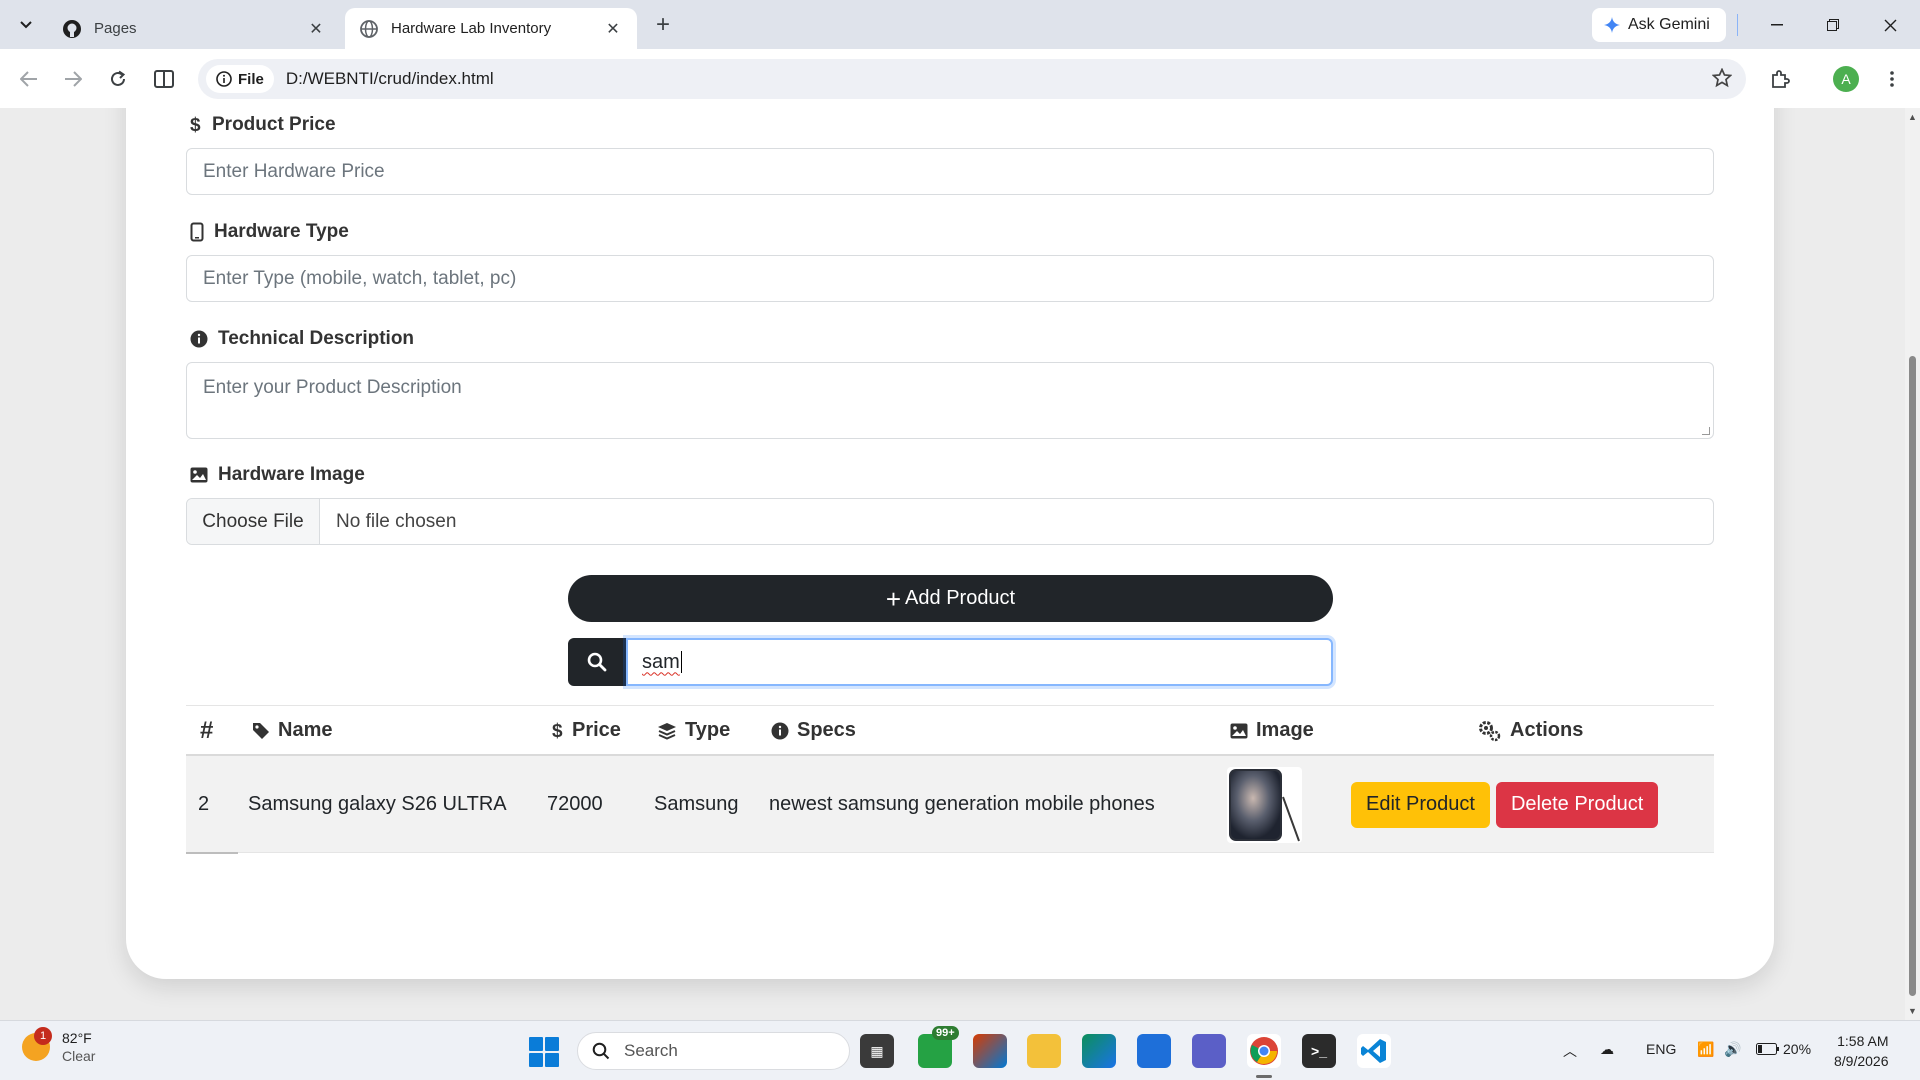 The image size is (1920, 1080). I want to click on description-textarea: Enter your Product Description, so click(950, 400).